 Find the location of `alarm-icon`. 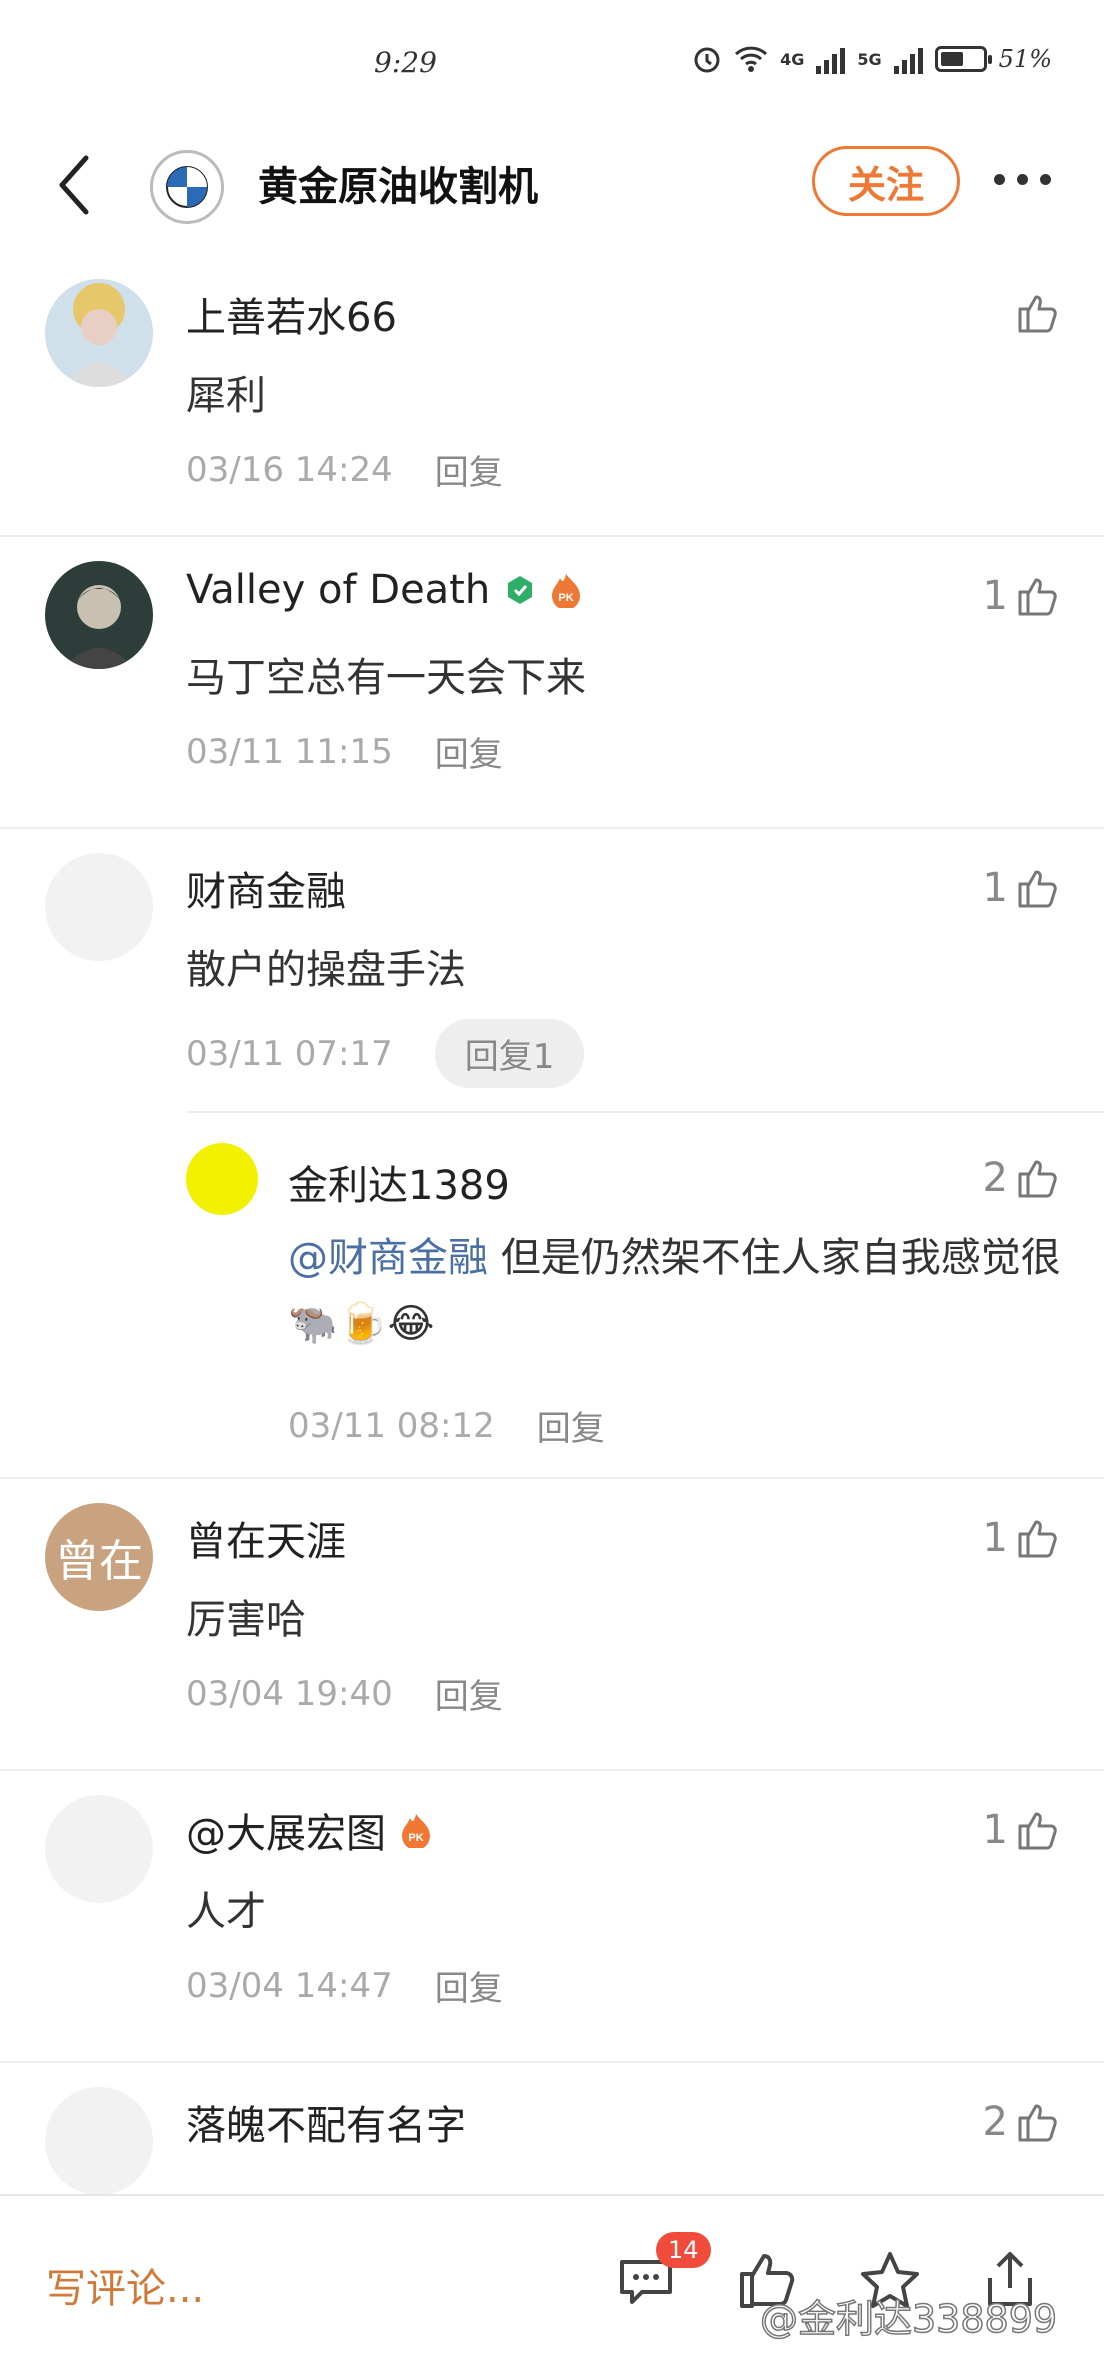

alarm-icon is located at coordinates (707, 60).